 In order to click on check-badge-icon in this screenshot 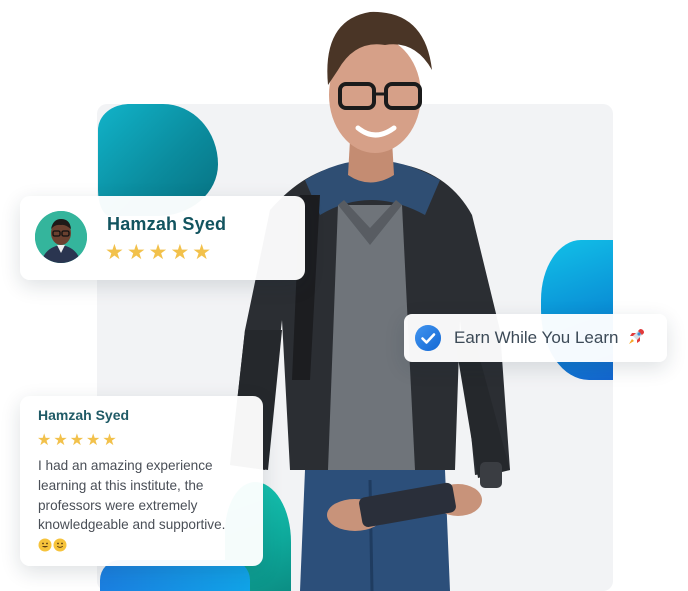, I will do `click(428, 338)`.